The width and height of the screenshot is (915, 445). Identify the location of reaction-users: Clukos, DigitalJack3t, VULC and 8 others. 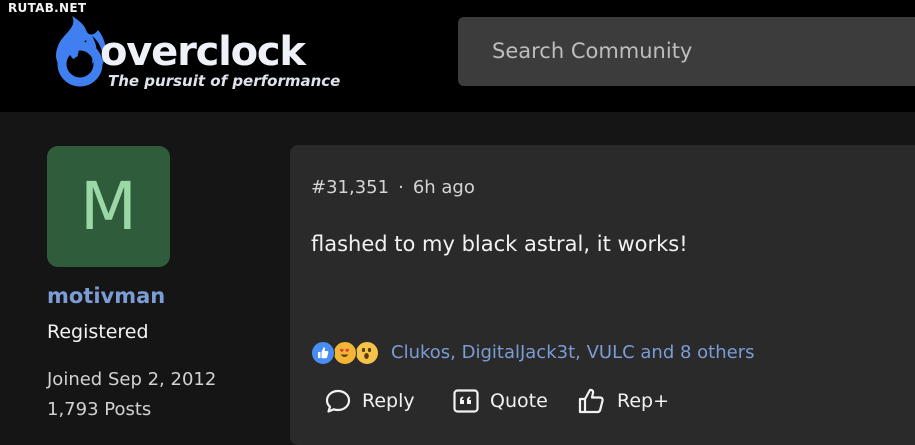
(572, 352).